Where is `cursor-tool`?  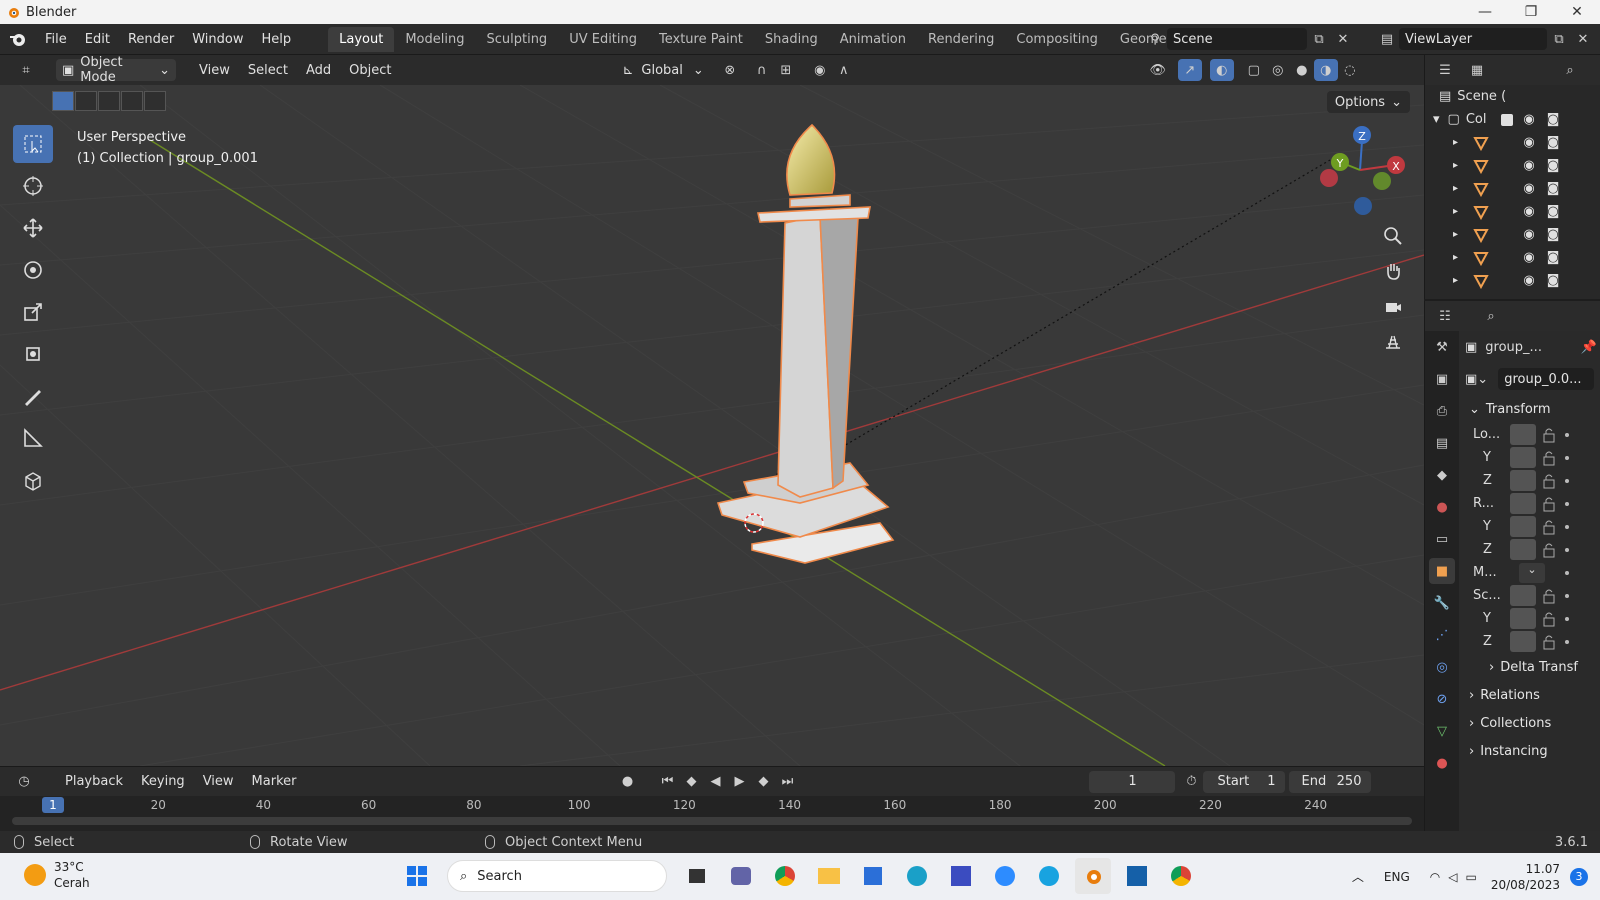 cursor-tool is located at coordinates (33, 186).